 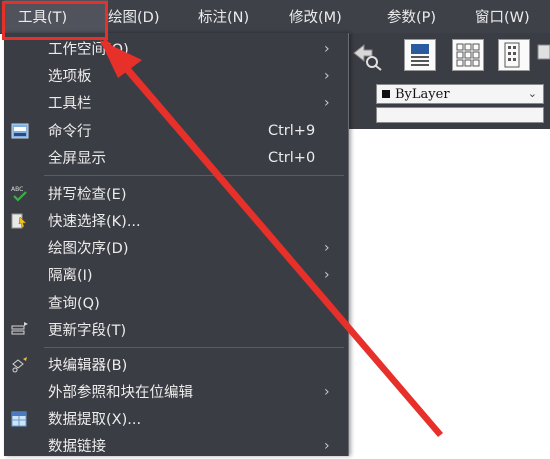 I want to click on menu-modify: 修改(M), so click(x=315, y=16).